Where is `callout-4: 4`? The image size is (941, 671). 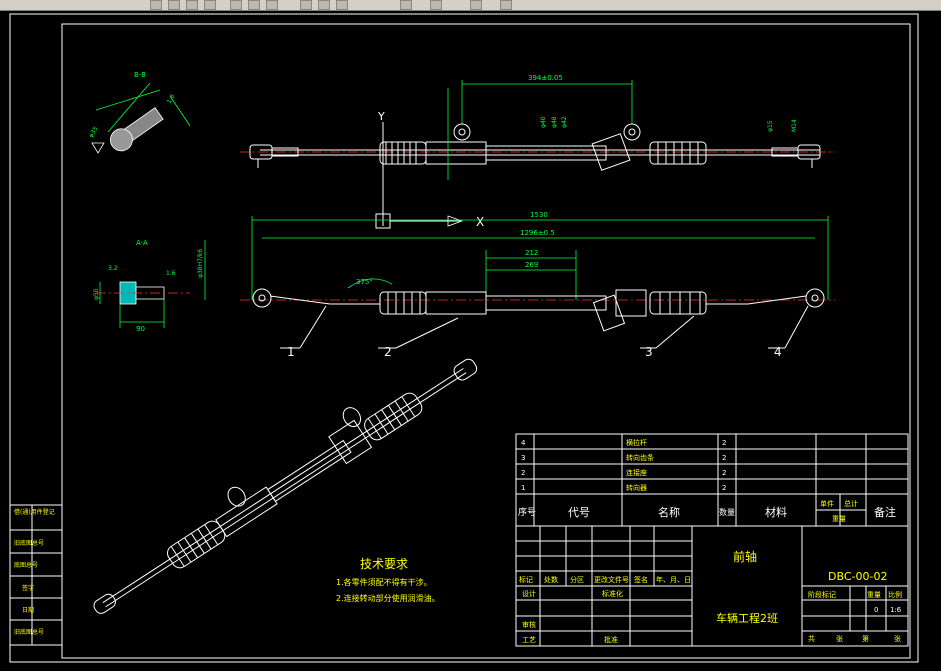 callout-4: 4 is located at coordinates (778, 352).